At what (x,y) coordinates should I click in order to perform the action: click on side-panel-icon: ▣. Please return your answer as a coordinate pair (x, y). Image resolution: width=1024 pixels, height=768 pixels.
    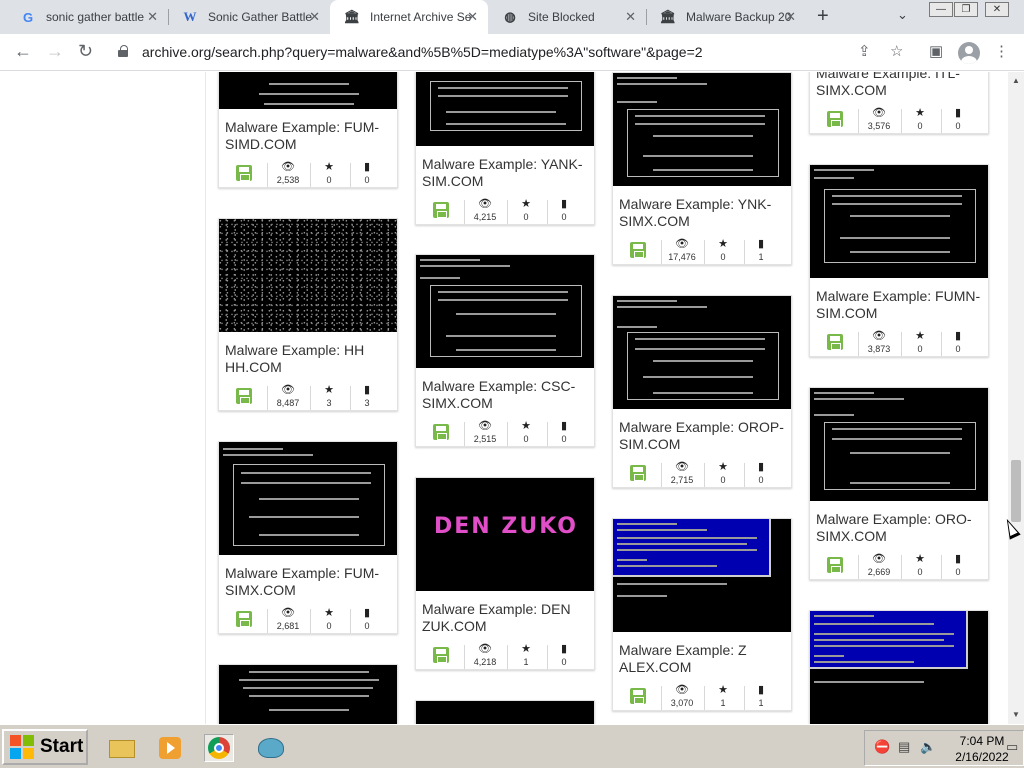
    Looking at the image, I should click on (936, 51).